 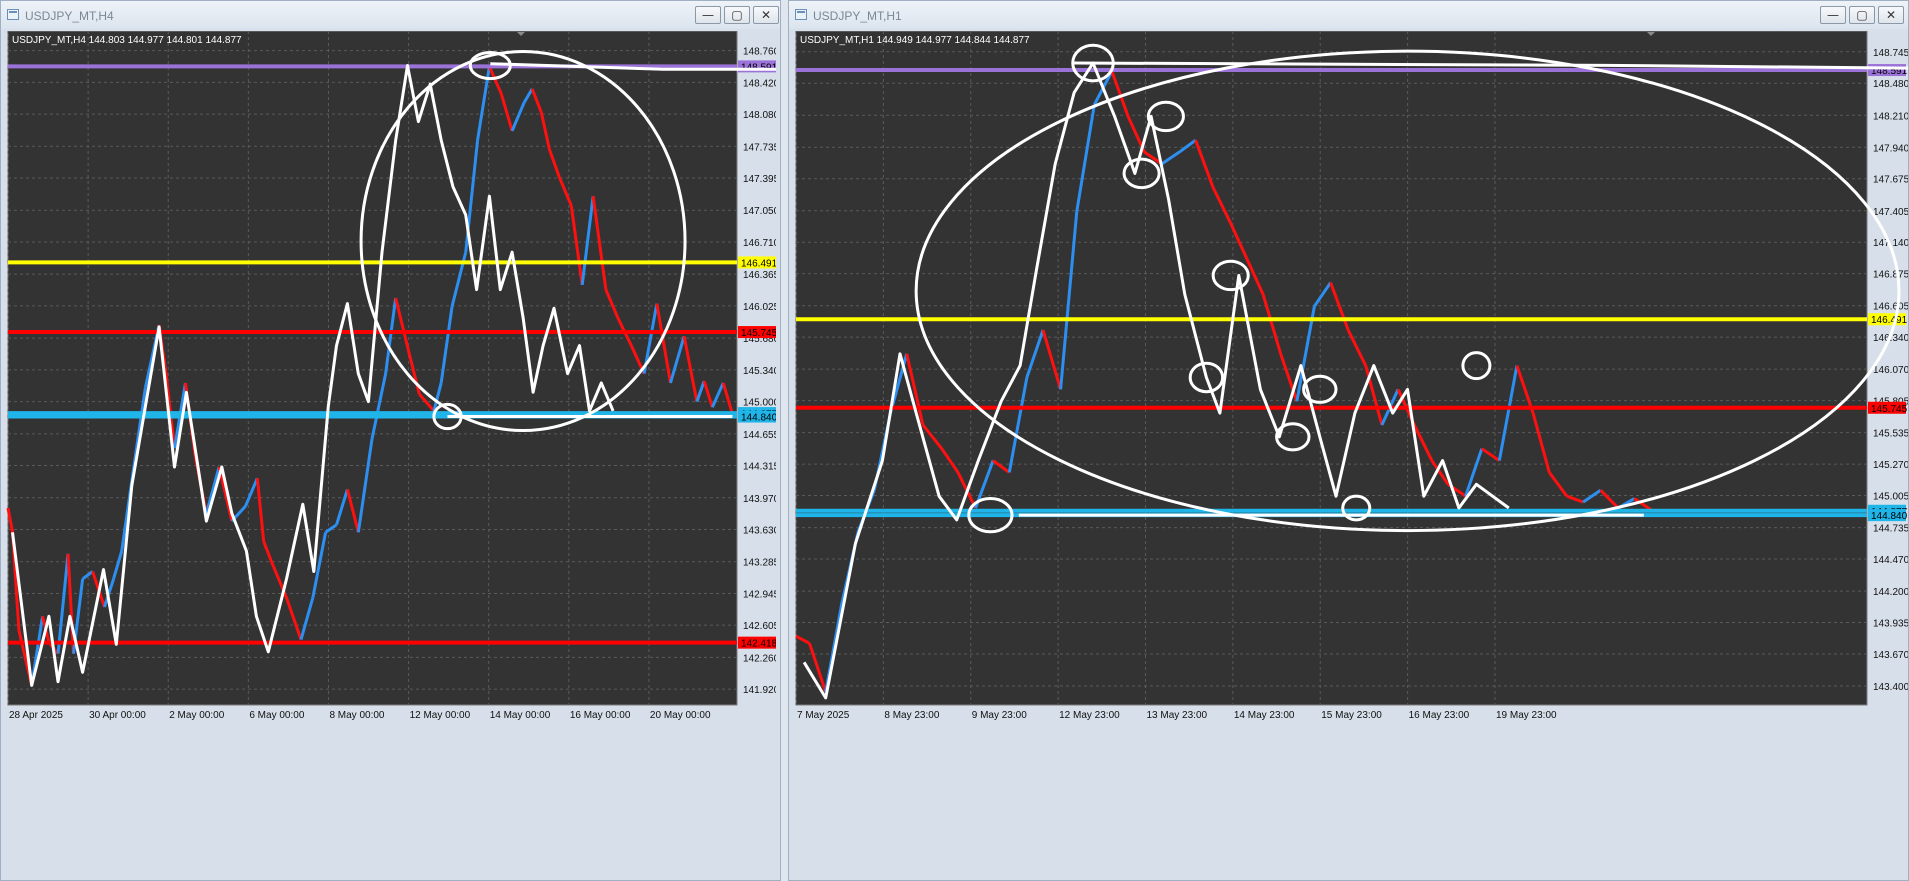 I want to click on y-tick-label: 147.675, so click(x=1890, y=180).